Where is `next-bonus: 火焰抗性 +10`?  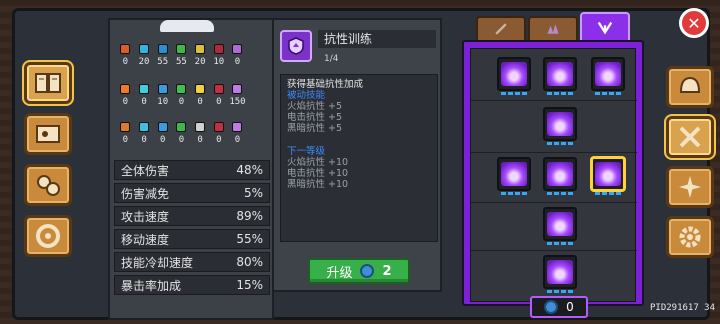
next-bonus: 火焰抗性 +10 is located at coordinates (318, 162).